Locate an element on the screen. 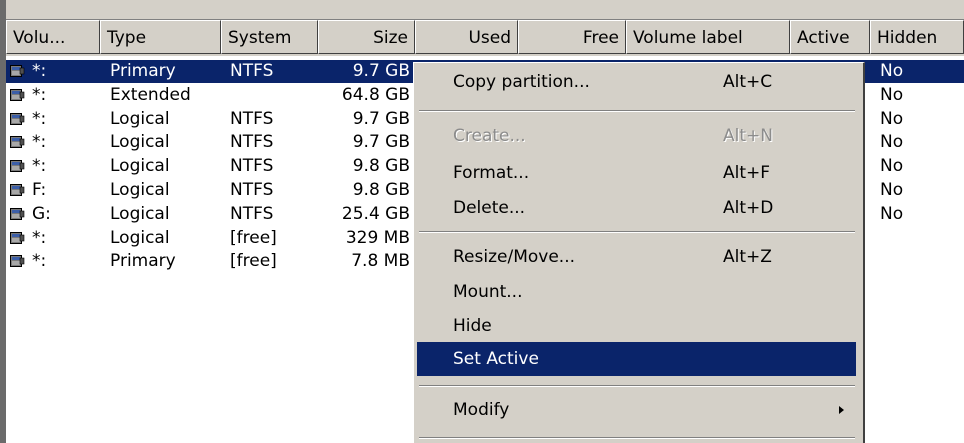  menu-item-label: Set Active is located at coordinates (496, 359).